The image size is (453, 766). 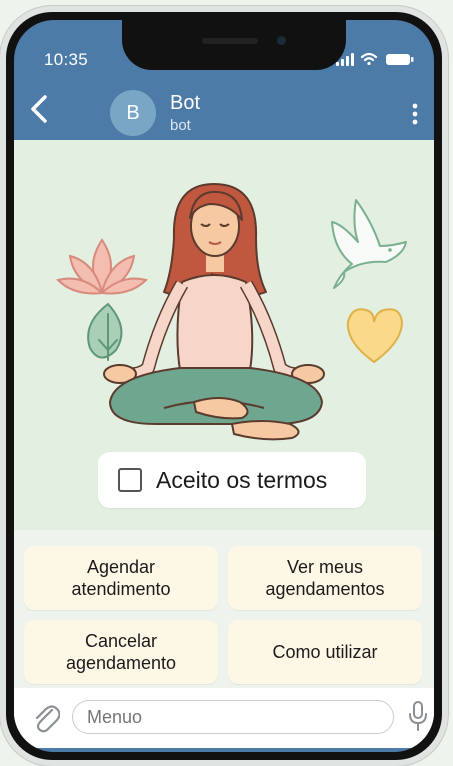 What do you see at coordinates (234, 45) in the screenshot?
I see `notch` at bounding box center [234, 45].